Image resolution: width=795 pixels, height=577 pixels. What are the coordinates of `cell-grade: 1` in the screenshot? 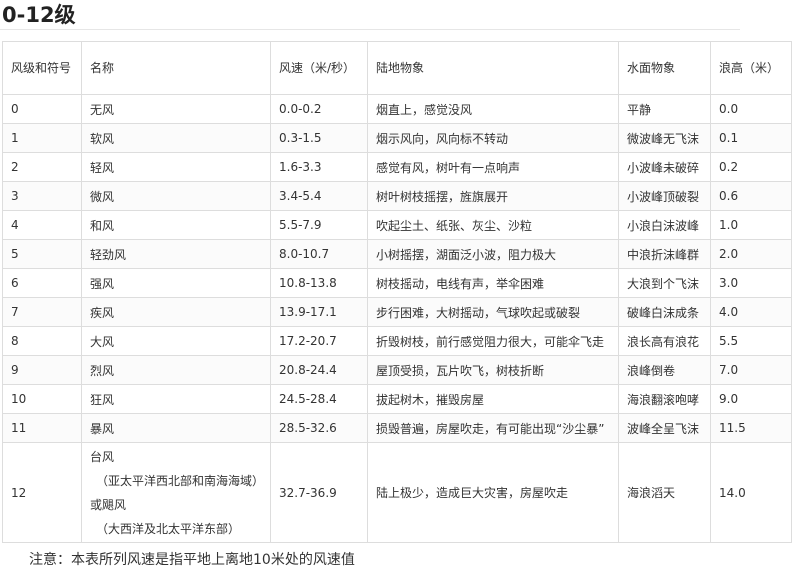 It's located at (42, 138).